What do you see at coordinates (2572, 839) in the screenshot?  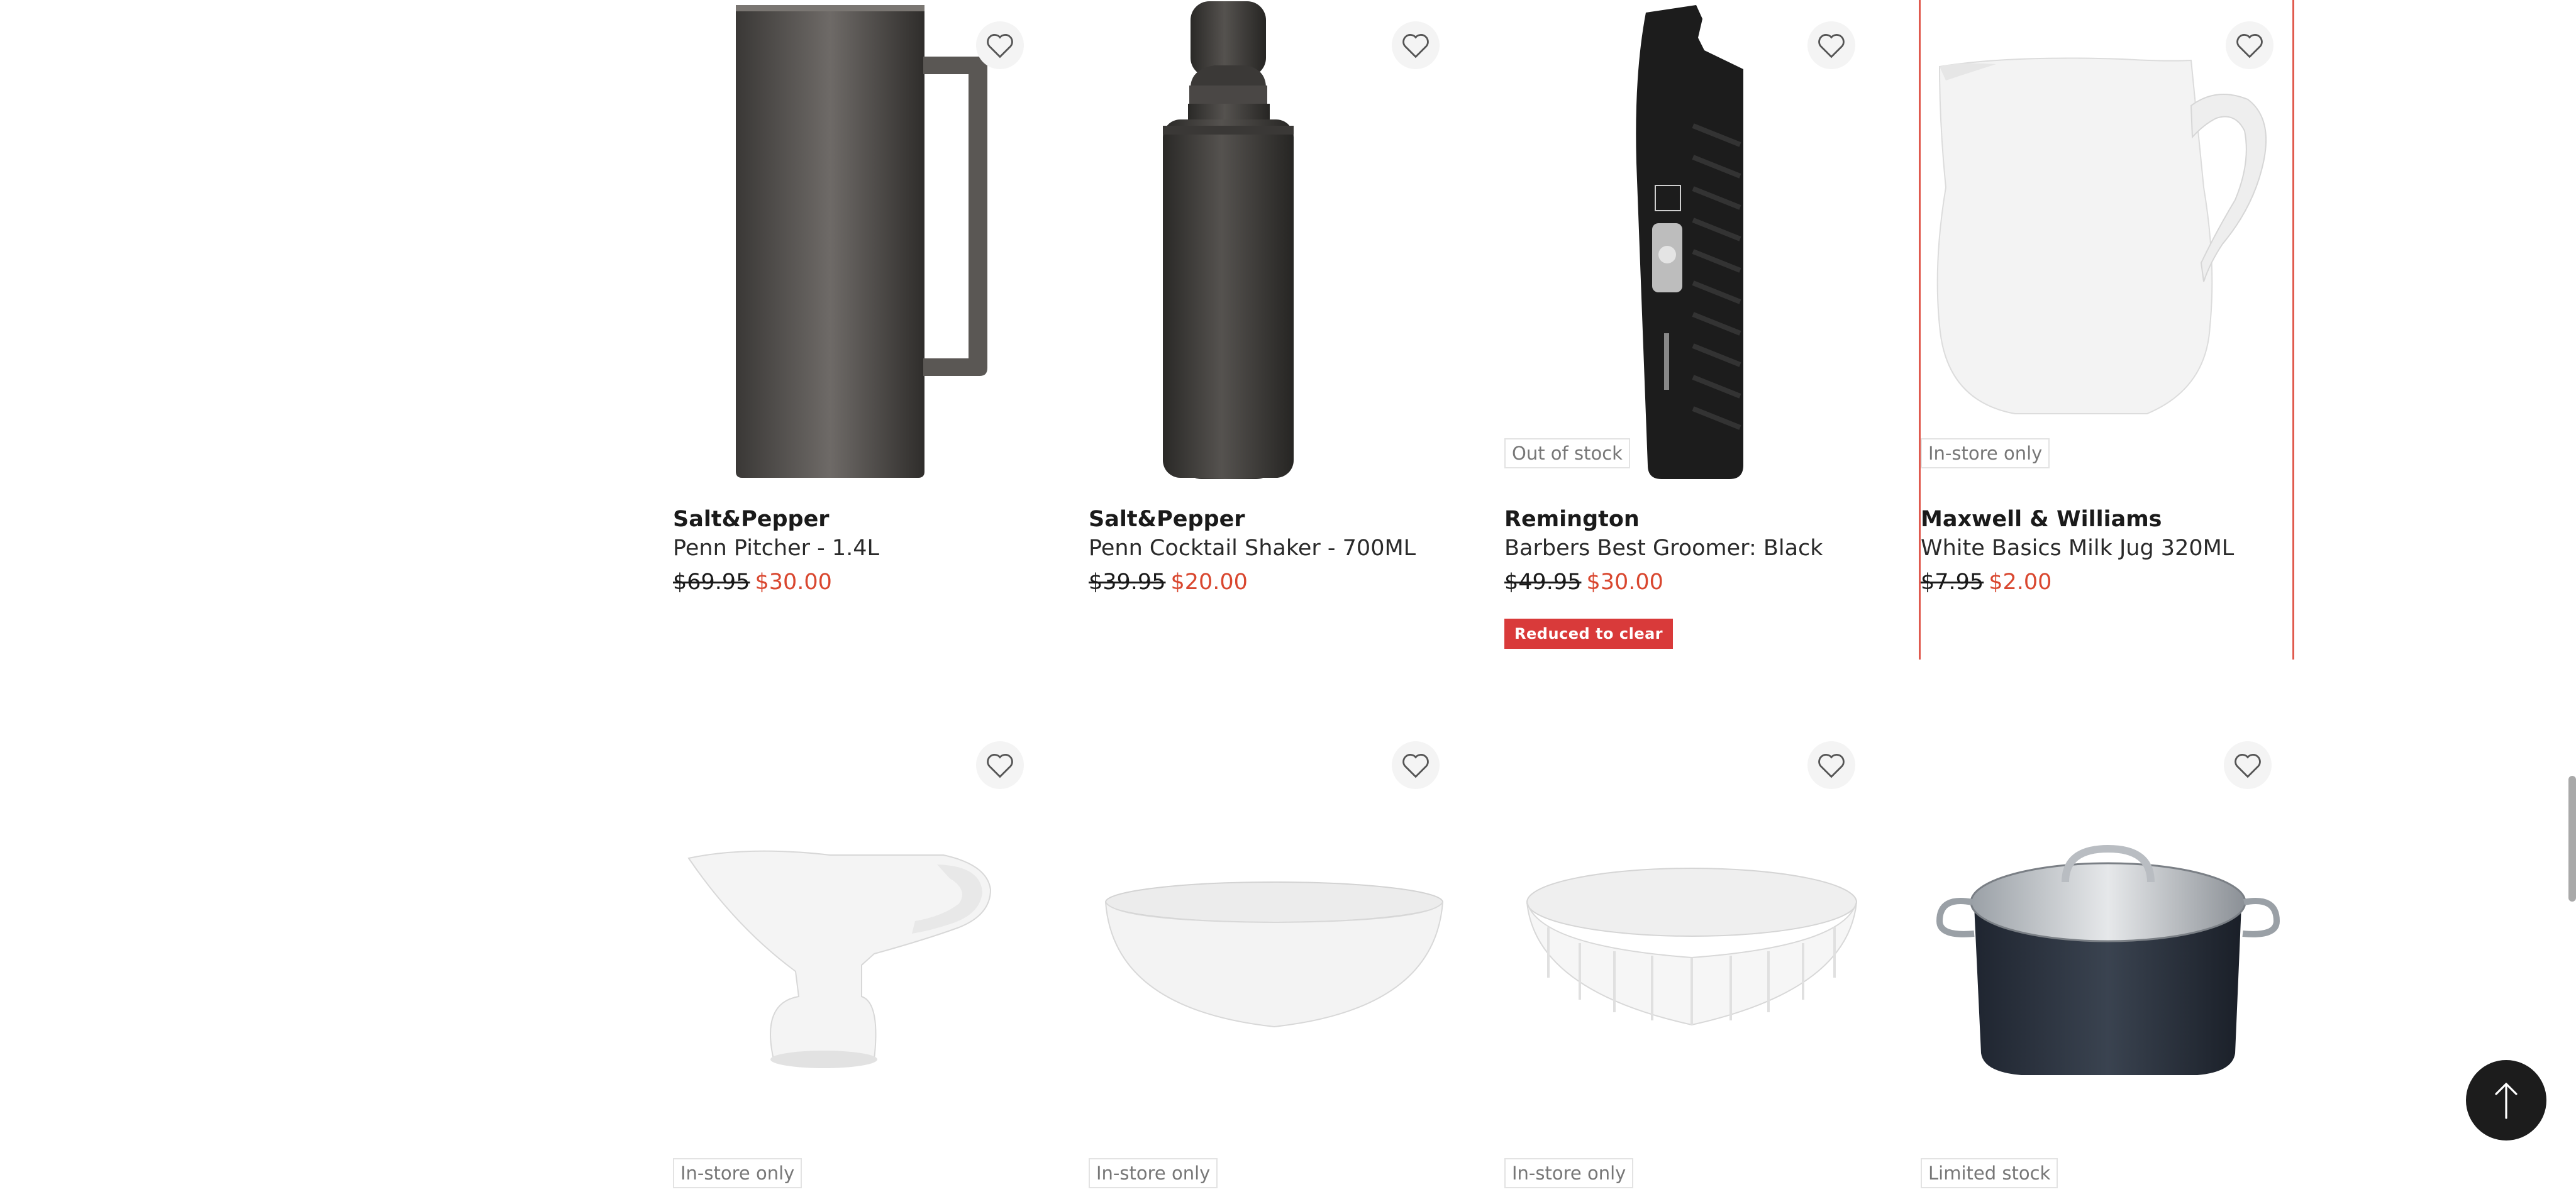 I see `page-scrollbar` at bounding box center [2572, 839].